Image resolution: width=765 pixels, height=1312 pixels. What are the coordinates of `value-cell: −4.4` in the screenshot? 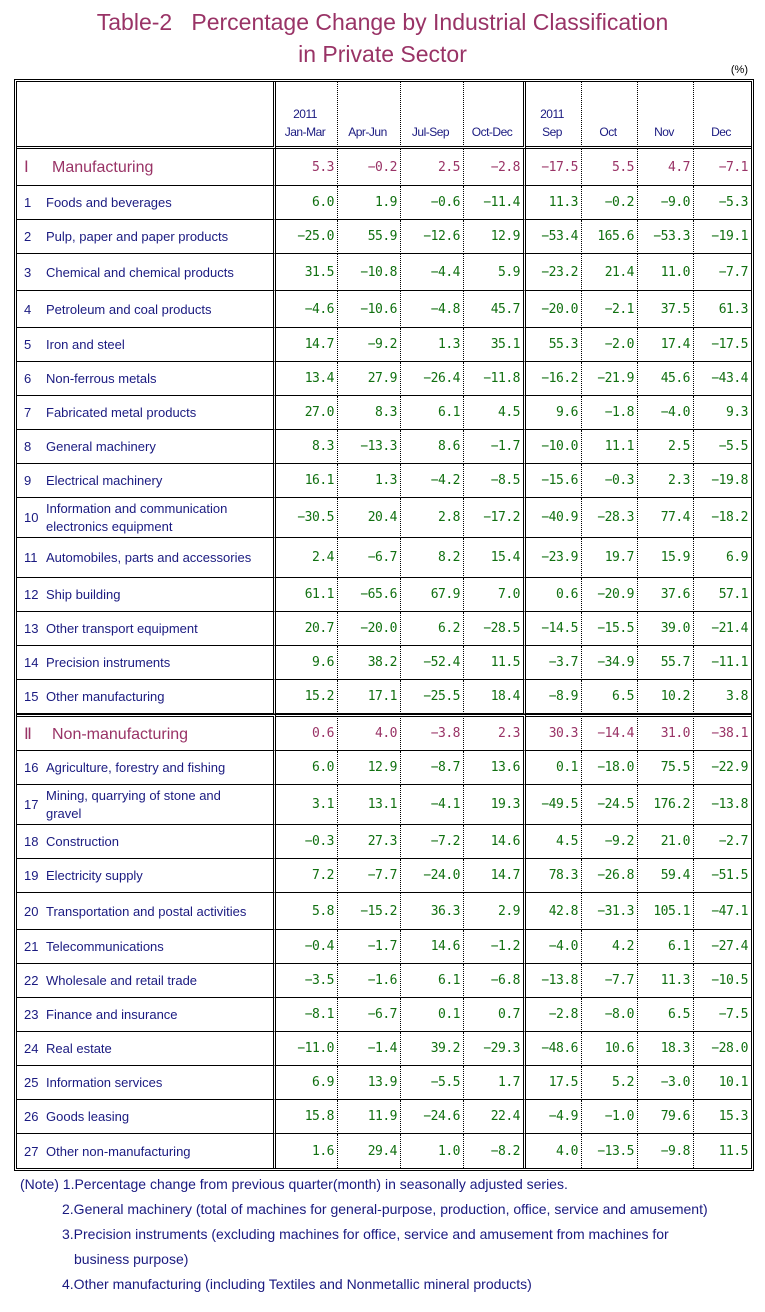 It's located at (432, 272).